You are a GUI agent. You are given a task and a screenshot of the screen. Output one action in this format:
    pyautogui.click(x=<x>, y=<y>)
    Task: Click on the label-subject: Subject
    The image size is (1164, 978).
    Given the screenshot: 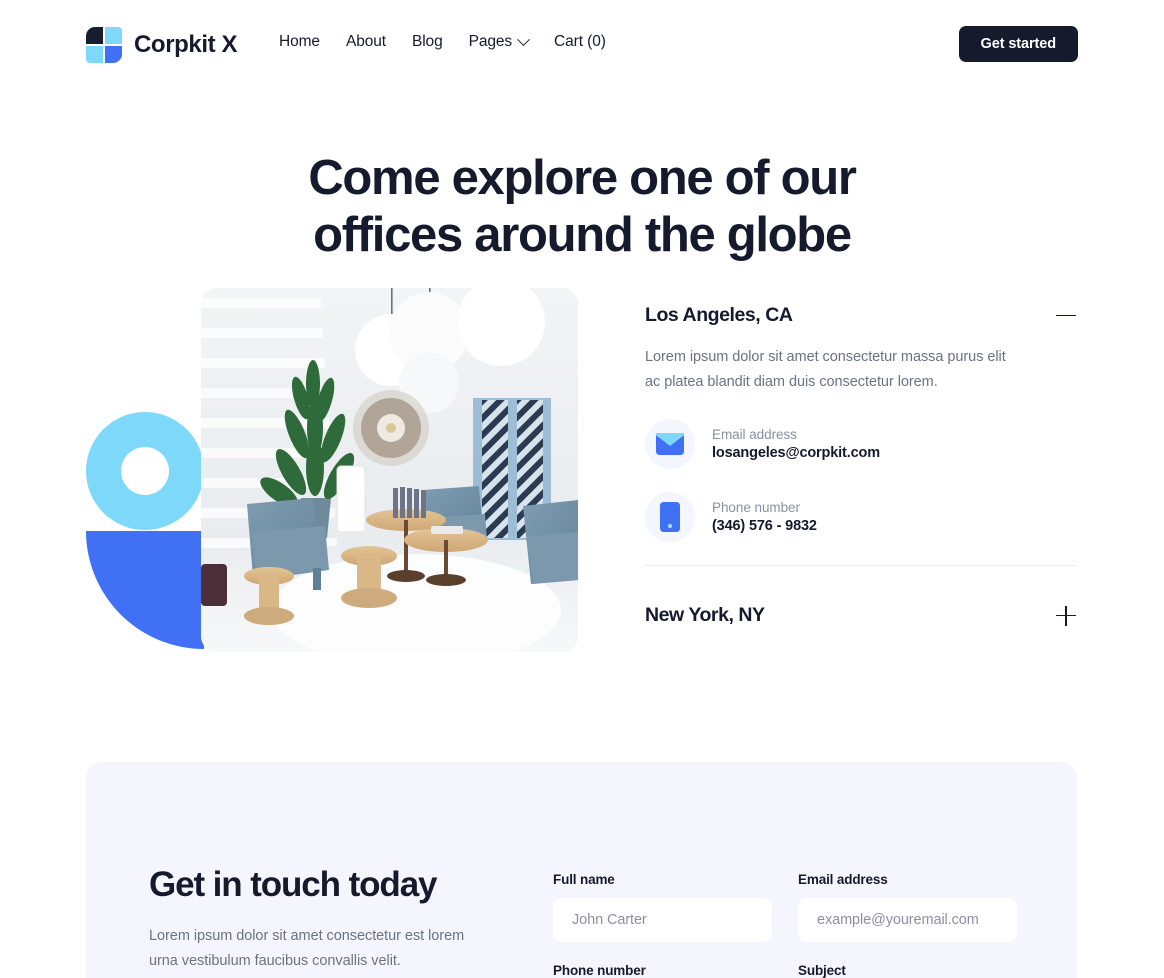 What is the action you would take?
    pyautogui.click(x=822, y=970)
    